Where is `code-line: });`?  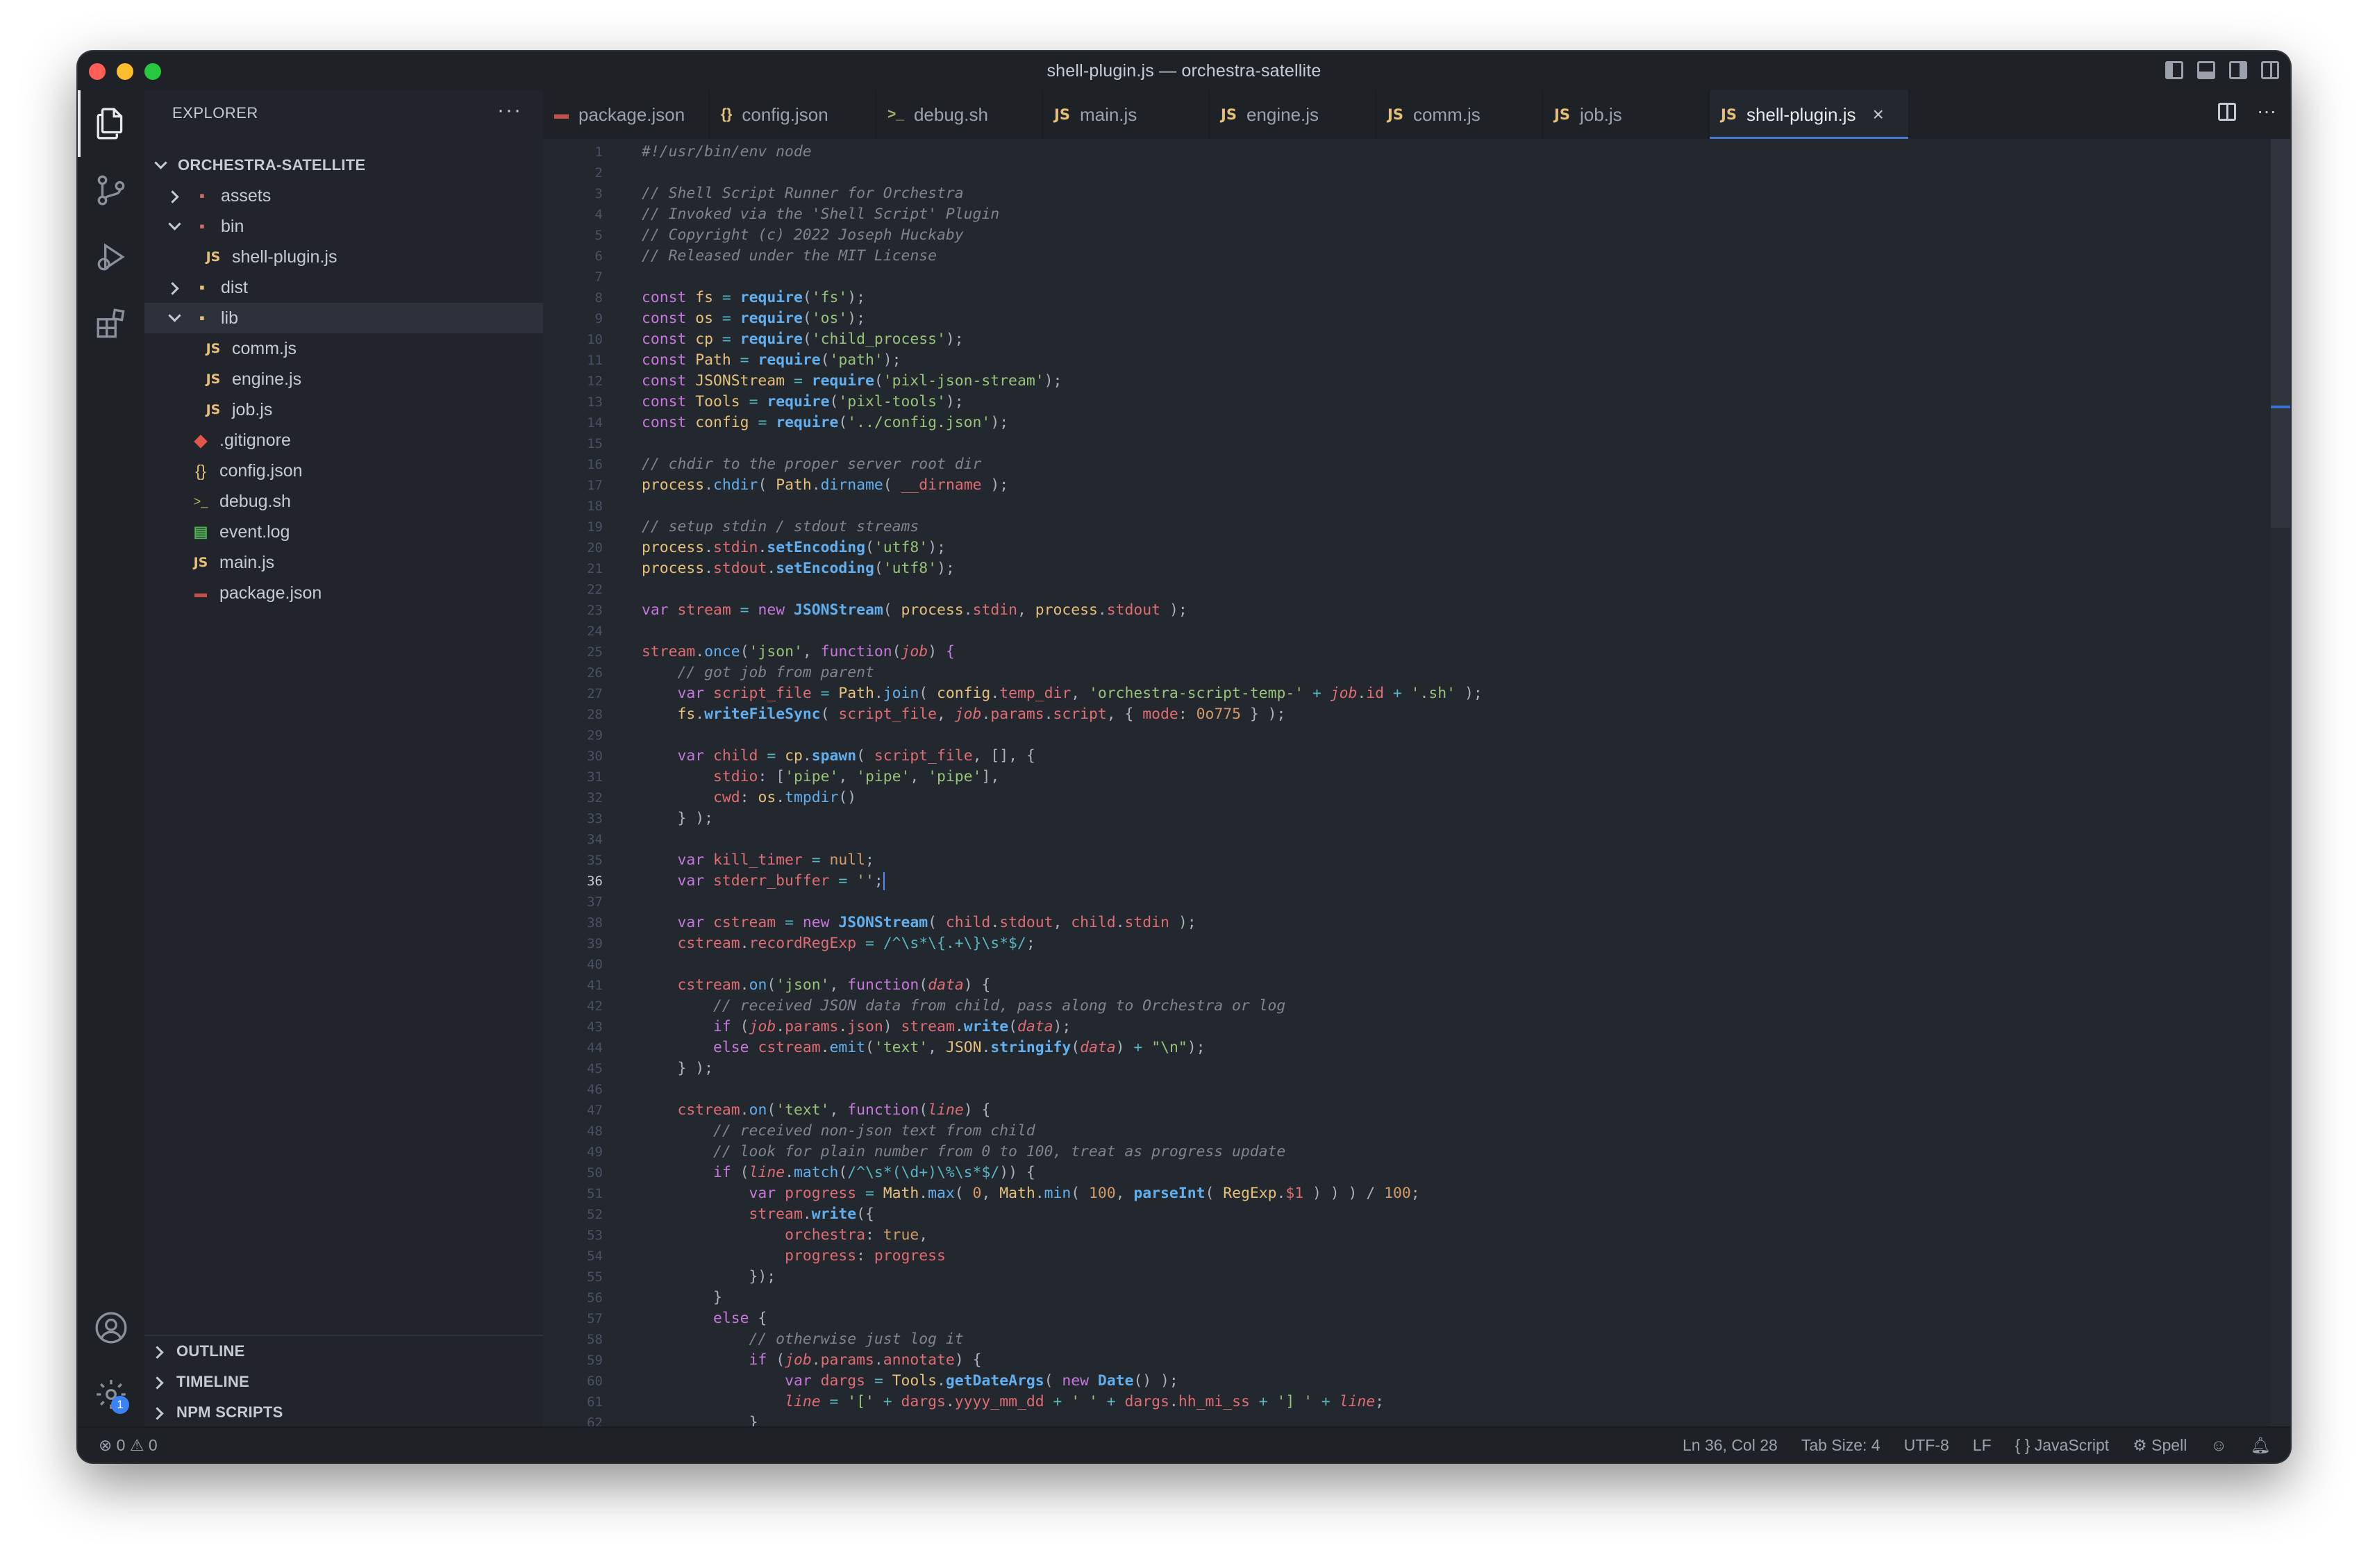
code-line: }); is located at coordinates (709, 1276).